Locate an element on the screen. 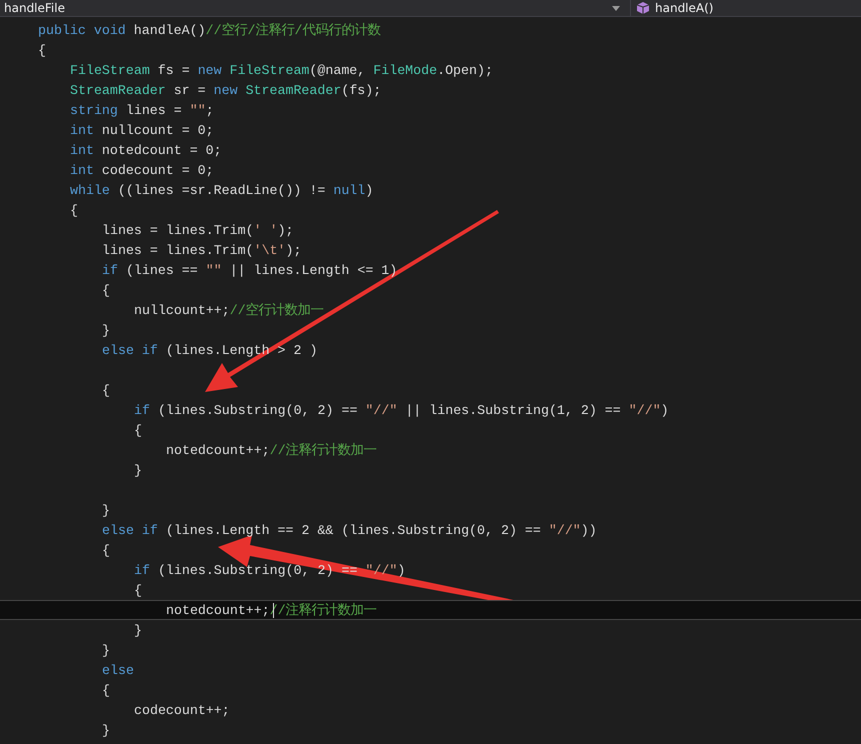 This screenshot has height=744, width=861. code-line: if (lines.Substring(0, 2) == "//" || lines.Substring(1, 2) == "//") is located at coordinates (401, 410).